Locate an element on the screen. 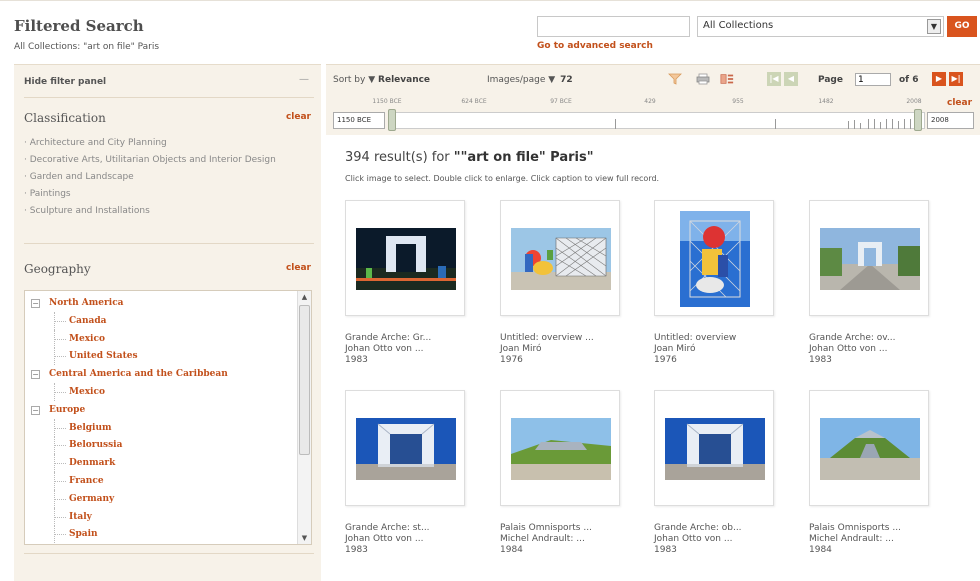  geography-country: Canada is located at coordinates (160, 321).